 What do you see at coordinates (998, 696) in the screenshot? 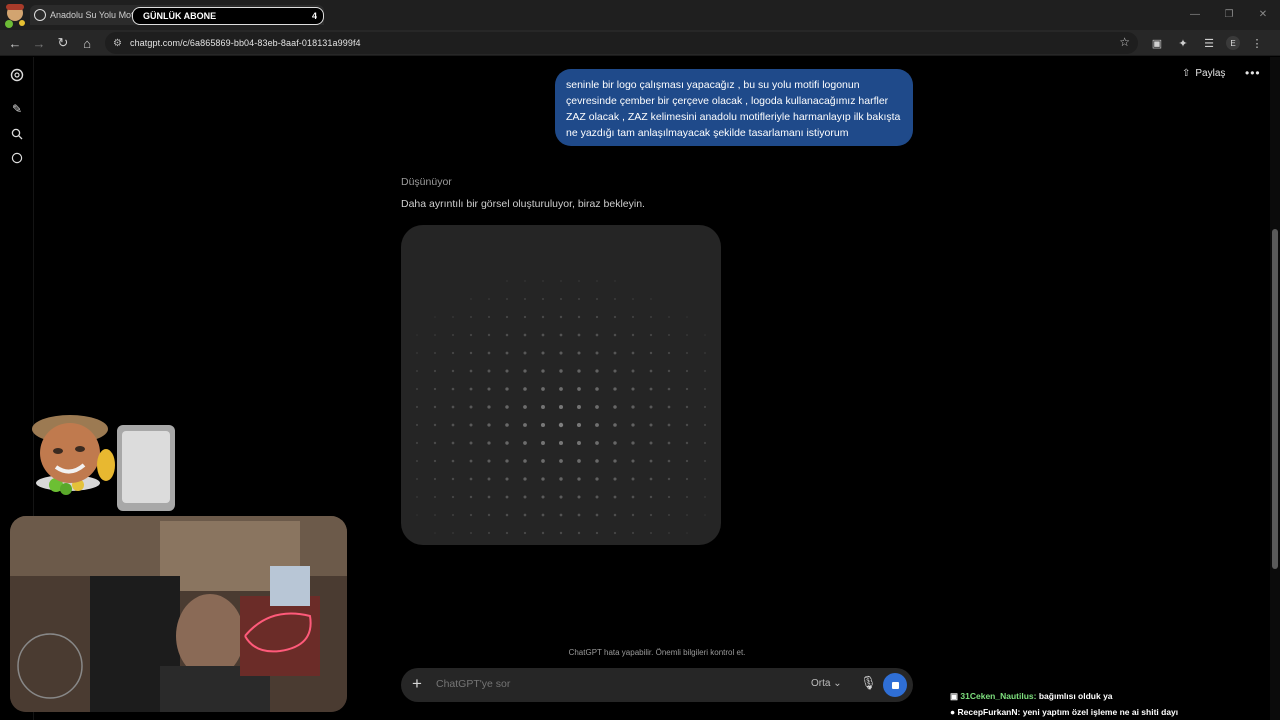
I see `chat-username: 31Ceken_Nautilus:` at bounding box center [998, 696].